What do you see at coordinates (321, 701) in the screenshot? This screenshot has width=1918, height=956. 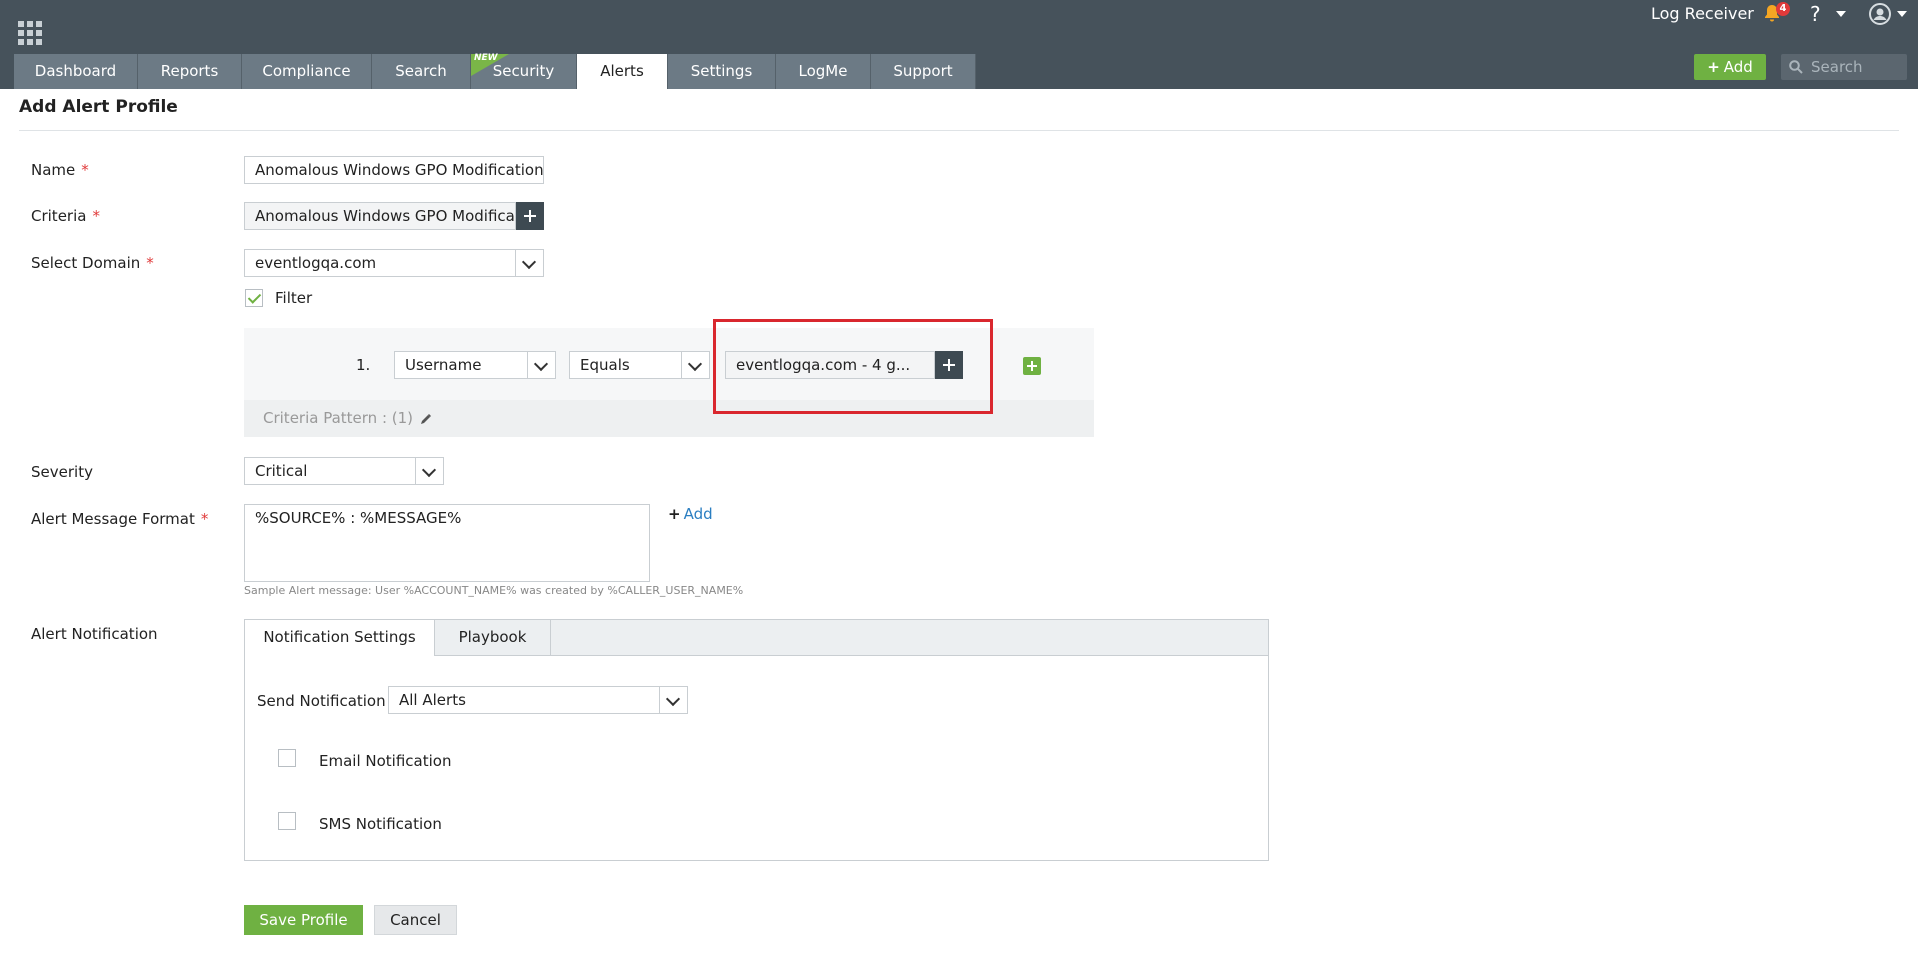 I see `send-notification-label: Send Notification` at bounding box center [321, 701].